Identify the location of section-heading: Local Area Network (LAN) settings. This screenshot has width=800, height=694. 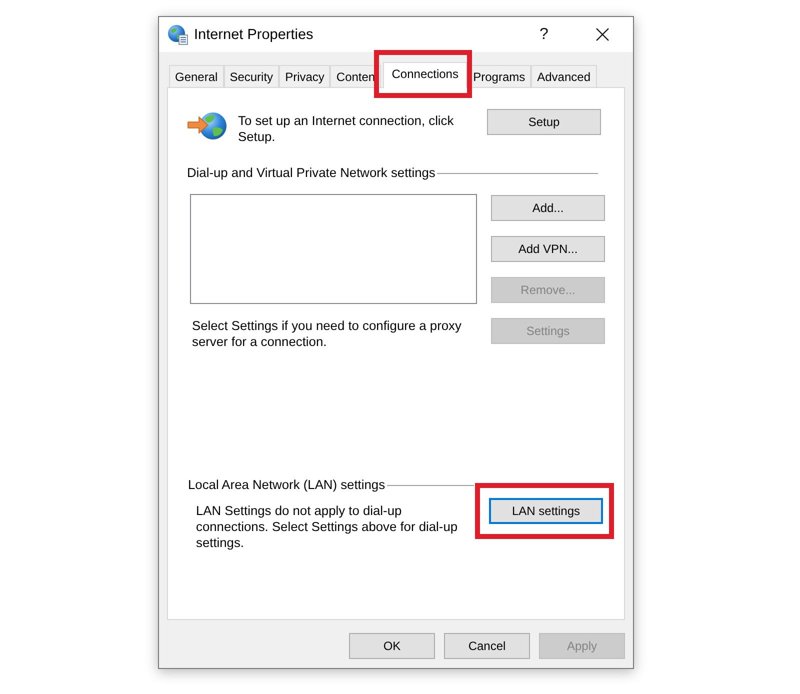
(287, 485).